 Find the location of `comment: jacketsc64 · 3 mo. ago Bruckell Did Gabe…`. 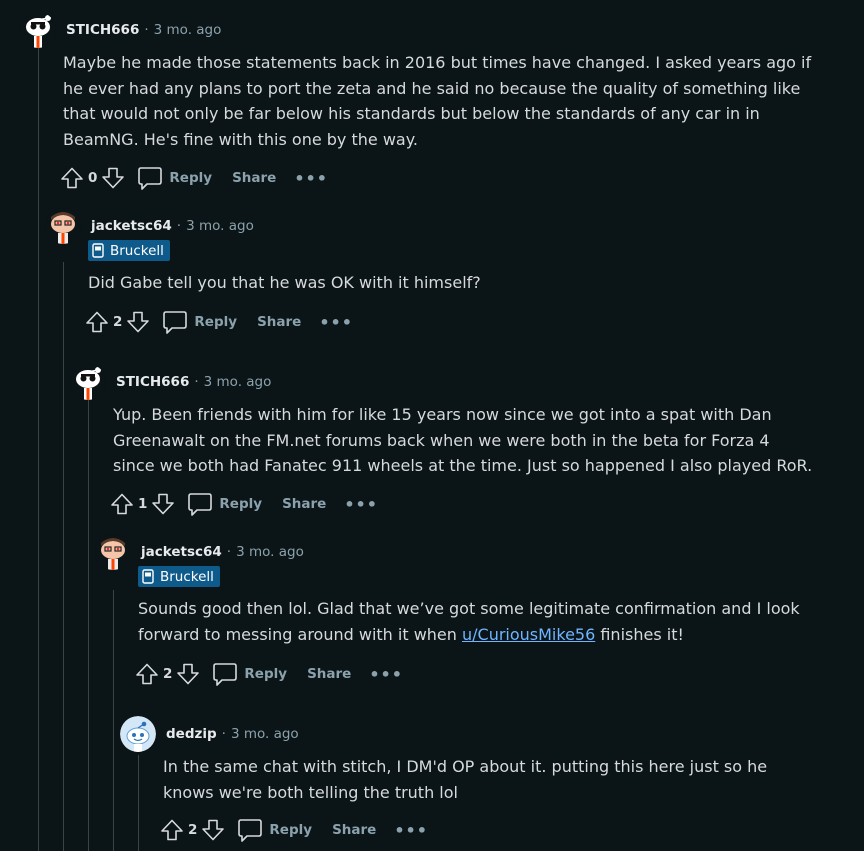

comment: jacketsc64 · 3 mo. ago Bruckell Did Gabe… is located at coordinates (454, 271).